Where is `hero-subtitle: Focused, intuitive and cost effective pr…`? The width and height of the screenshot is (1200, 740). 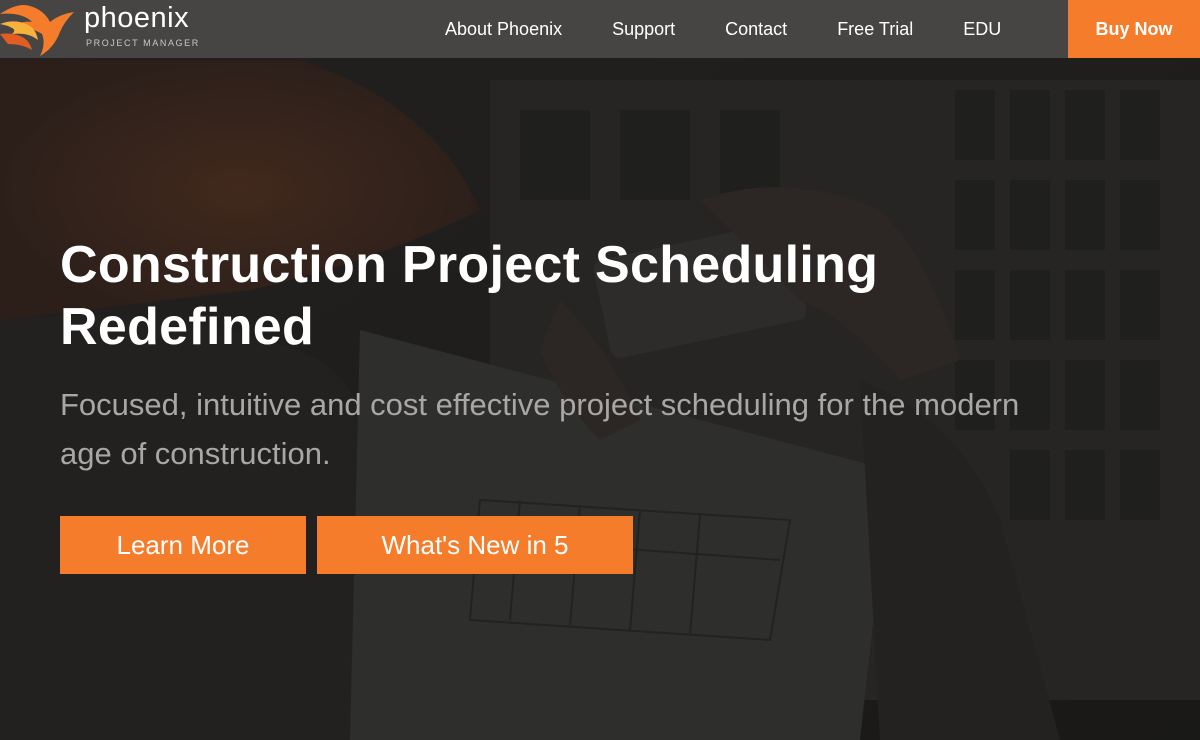
hero-subtitle: Focused, intuitive and cost effective pr… is located at coordinates (540, 429).